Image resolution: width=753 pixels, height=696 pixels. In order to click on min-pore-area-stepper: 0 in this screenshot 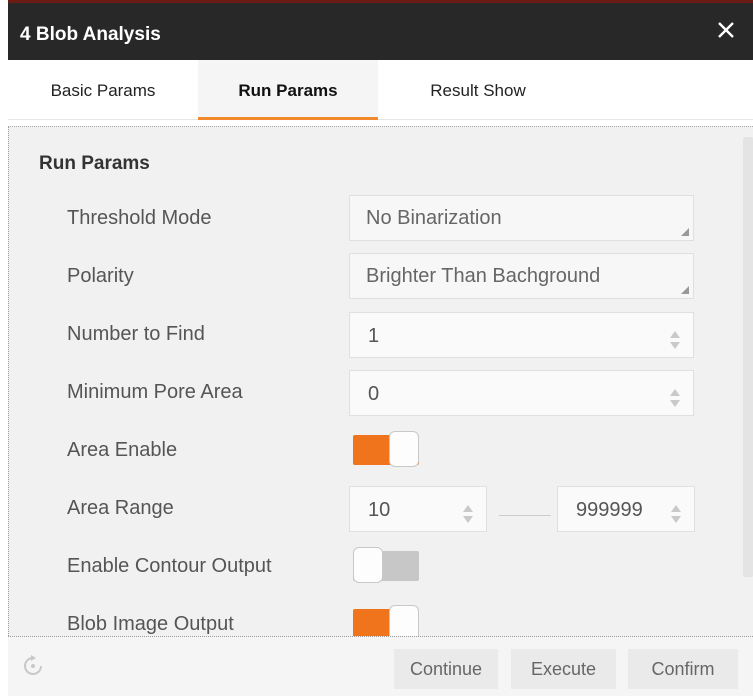, I will do `click(521, 393)`.